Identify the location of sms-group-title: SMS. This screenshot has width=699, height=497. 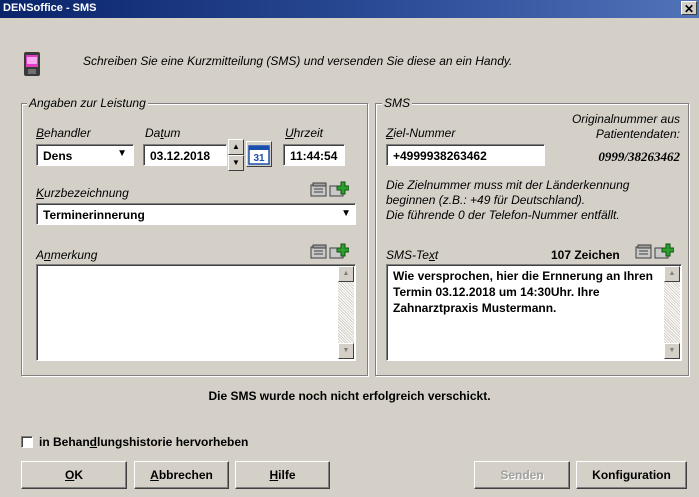
(397, 103).